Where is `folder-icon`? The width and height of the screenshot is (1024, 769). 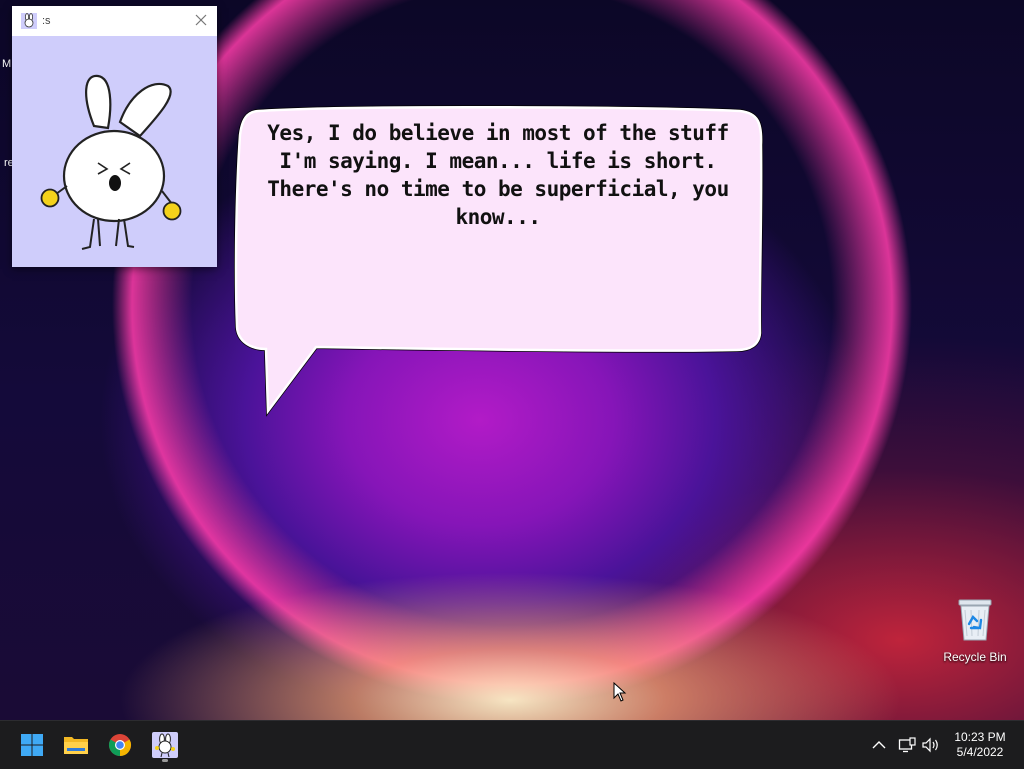
folder-icon is located at coordinates (76, 745).